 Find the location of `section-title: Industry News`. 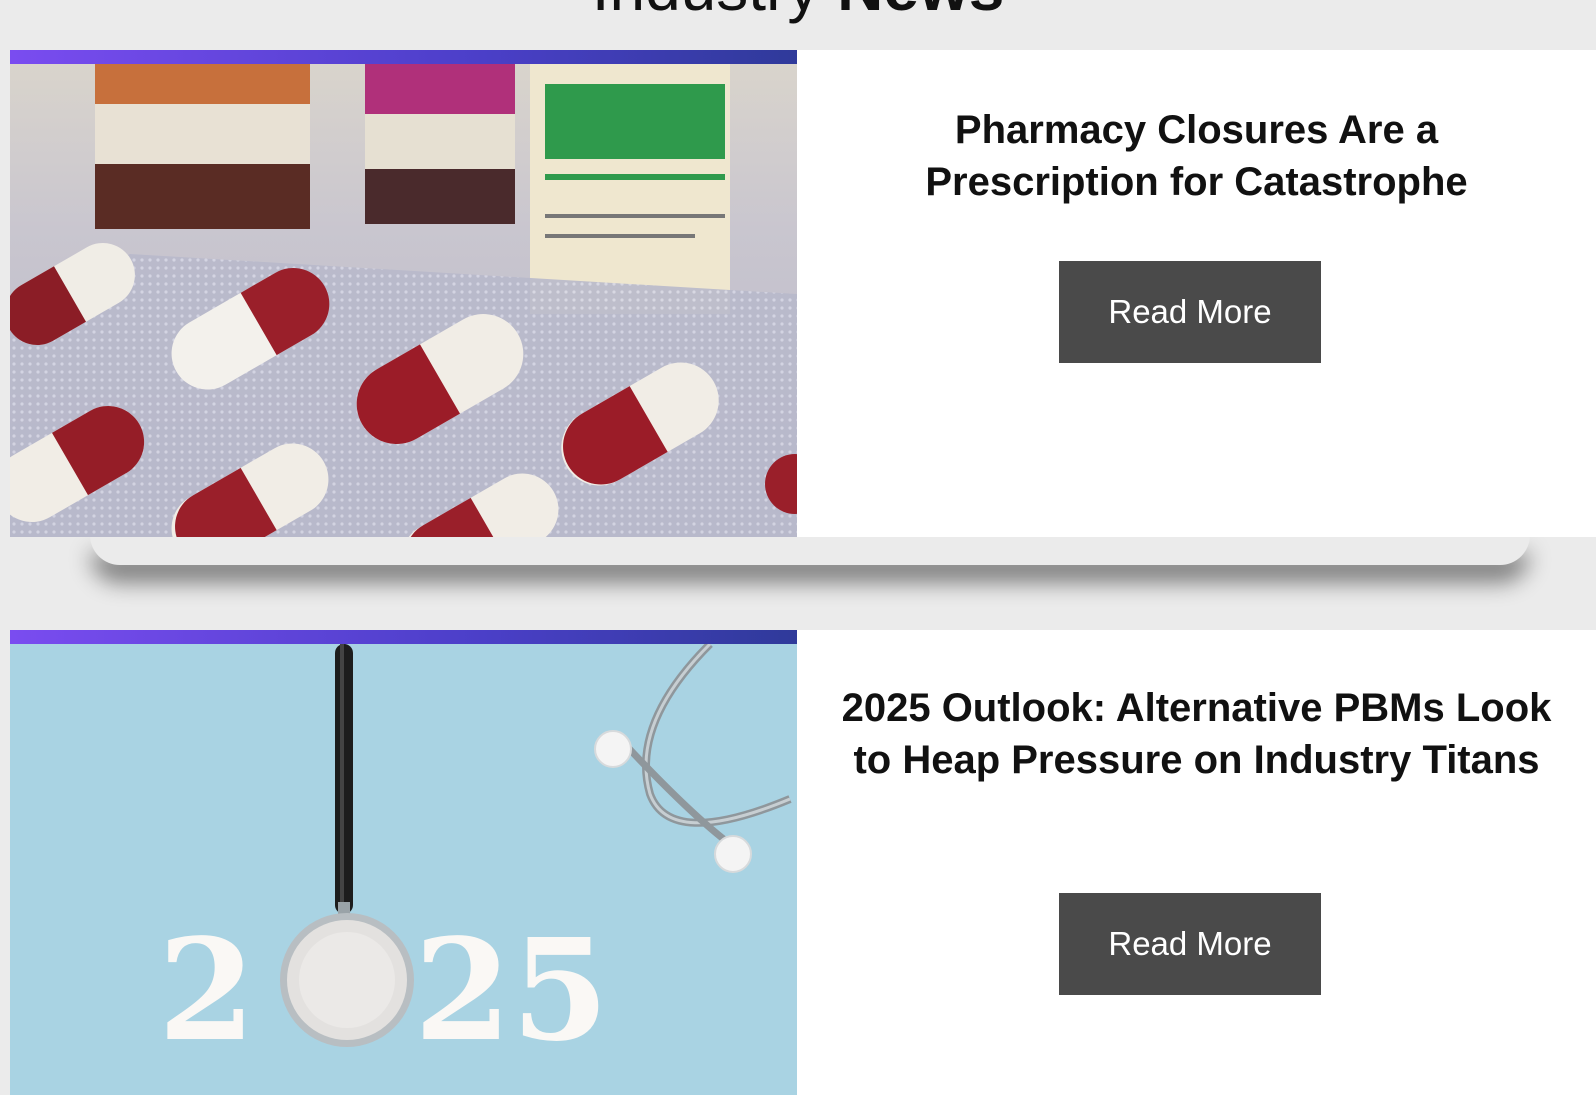

section-title: Industry News is located at coordinates (798, 10).